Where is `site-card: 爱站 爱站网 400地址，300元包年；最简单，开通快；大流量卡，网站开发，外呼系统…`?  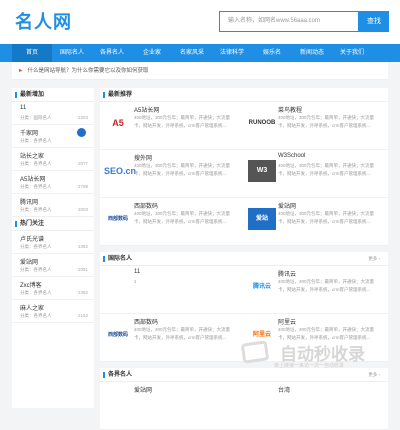 site-card: 爱站 爱站网 400地址，300元包年；最简单，开通快；大流量卡，网站开发，外呼系统… is located at coordinates (316, 222).